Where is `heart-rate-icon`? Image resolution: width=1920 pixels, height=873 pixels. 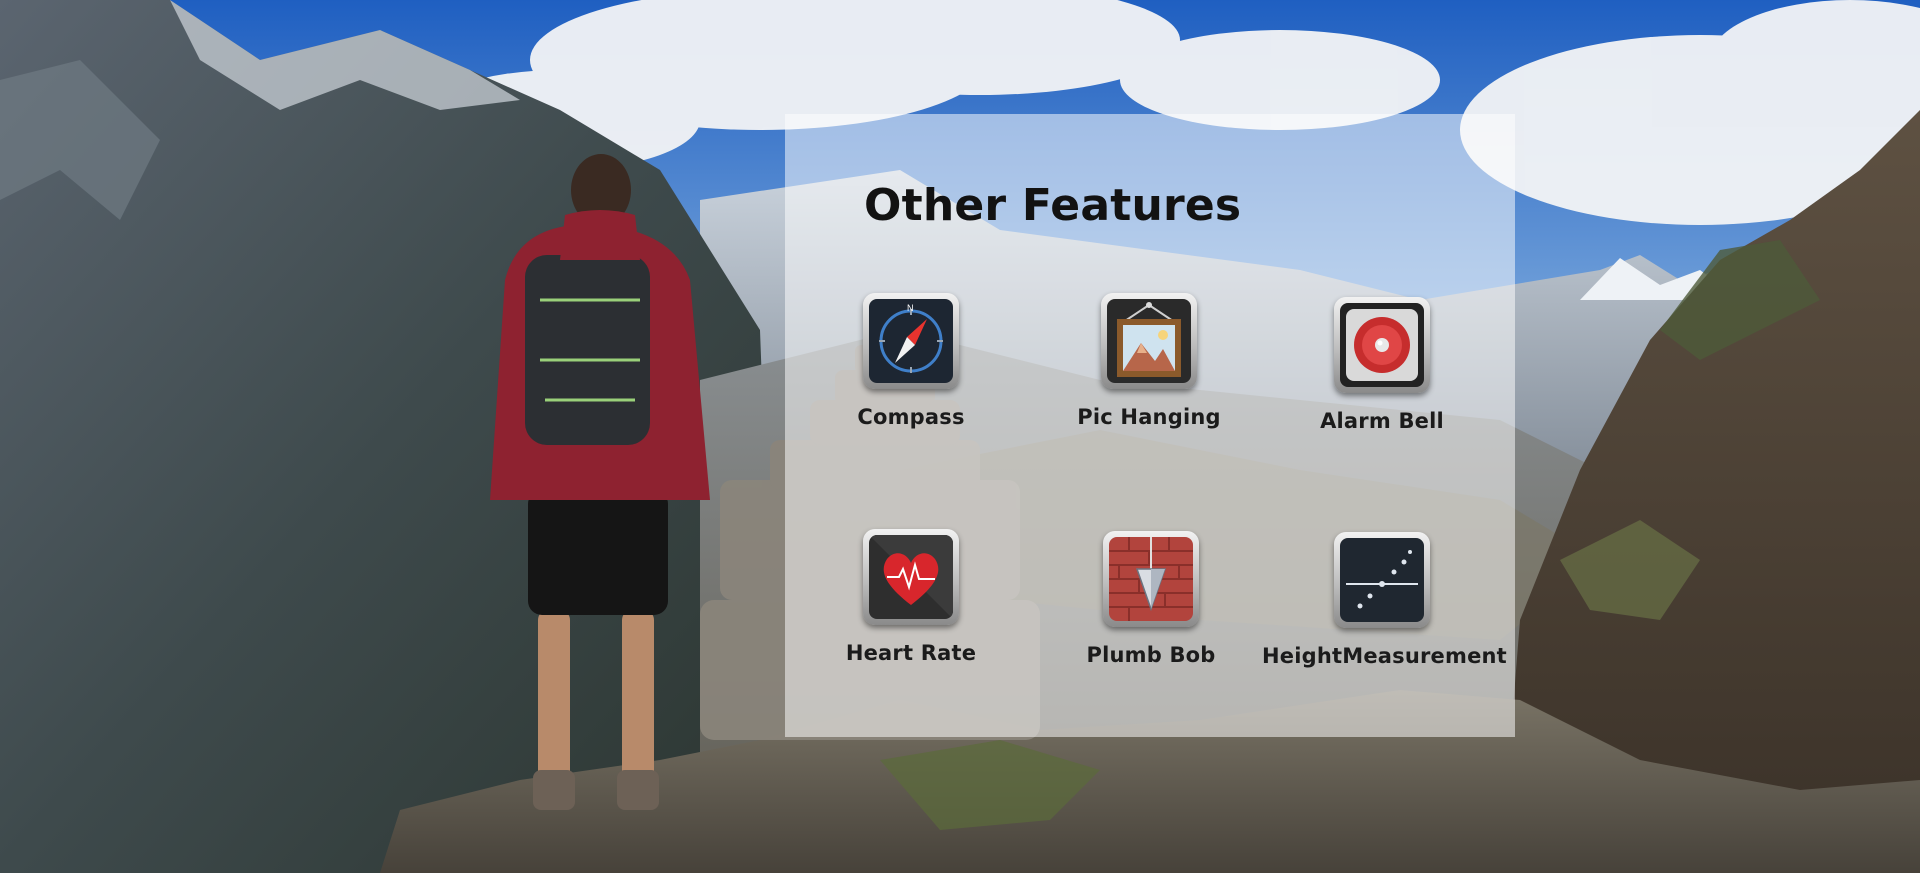 heart-rate-icon is located at coordinates (911, 577).